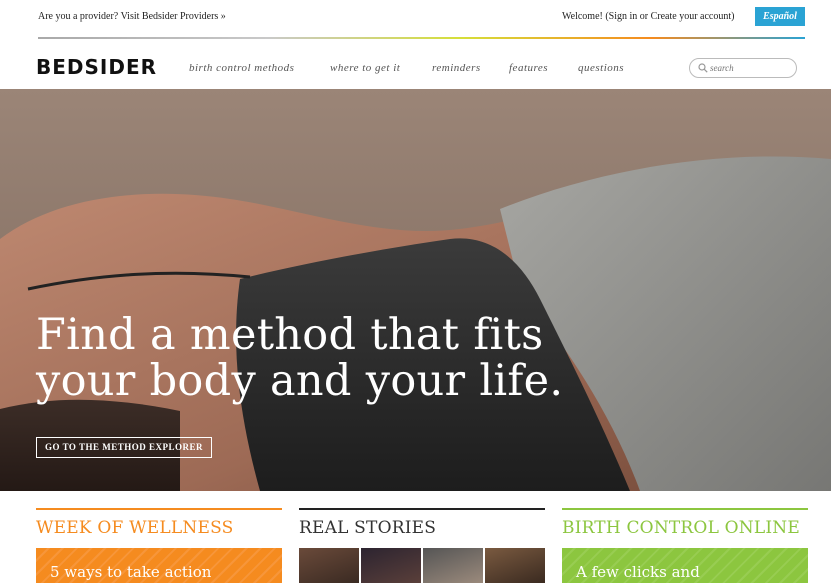 Image resolution: width=831 pixels, height=583 pixels. What do you see at coordinates (367, 528) in the screenshot?
I see `section-title: REAL STORIES` at bounding box center [367, 528].